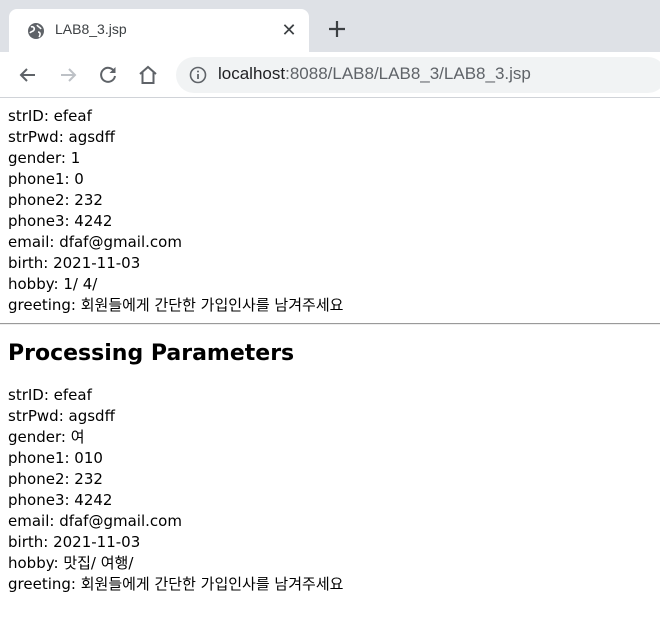  Describe the element at coordinates (71, 563) in the screenshot. I see `param-line: hobby: 맛집/ 여행/` at that location.